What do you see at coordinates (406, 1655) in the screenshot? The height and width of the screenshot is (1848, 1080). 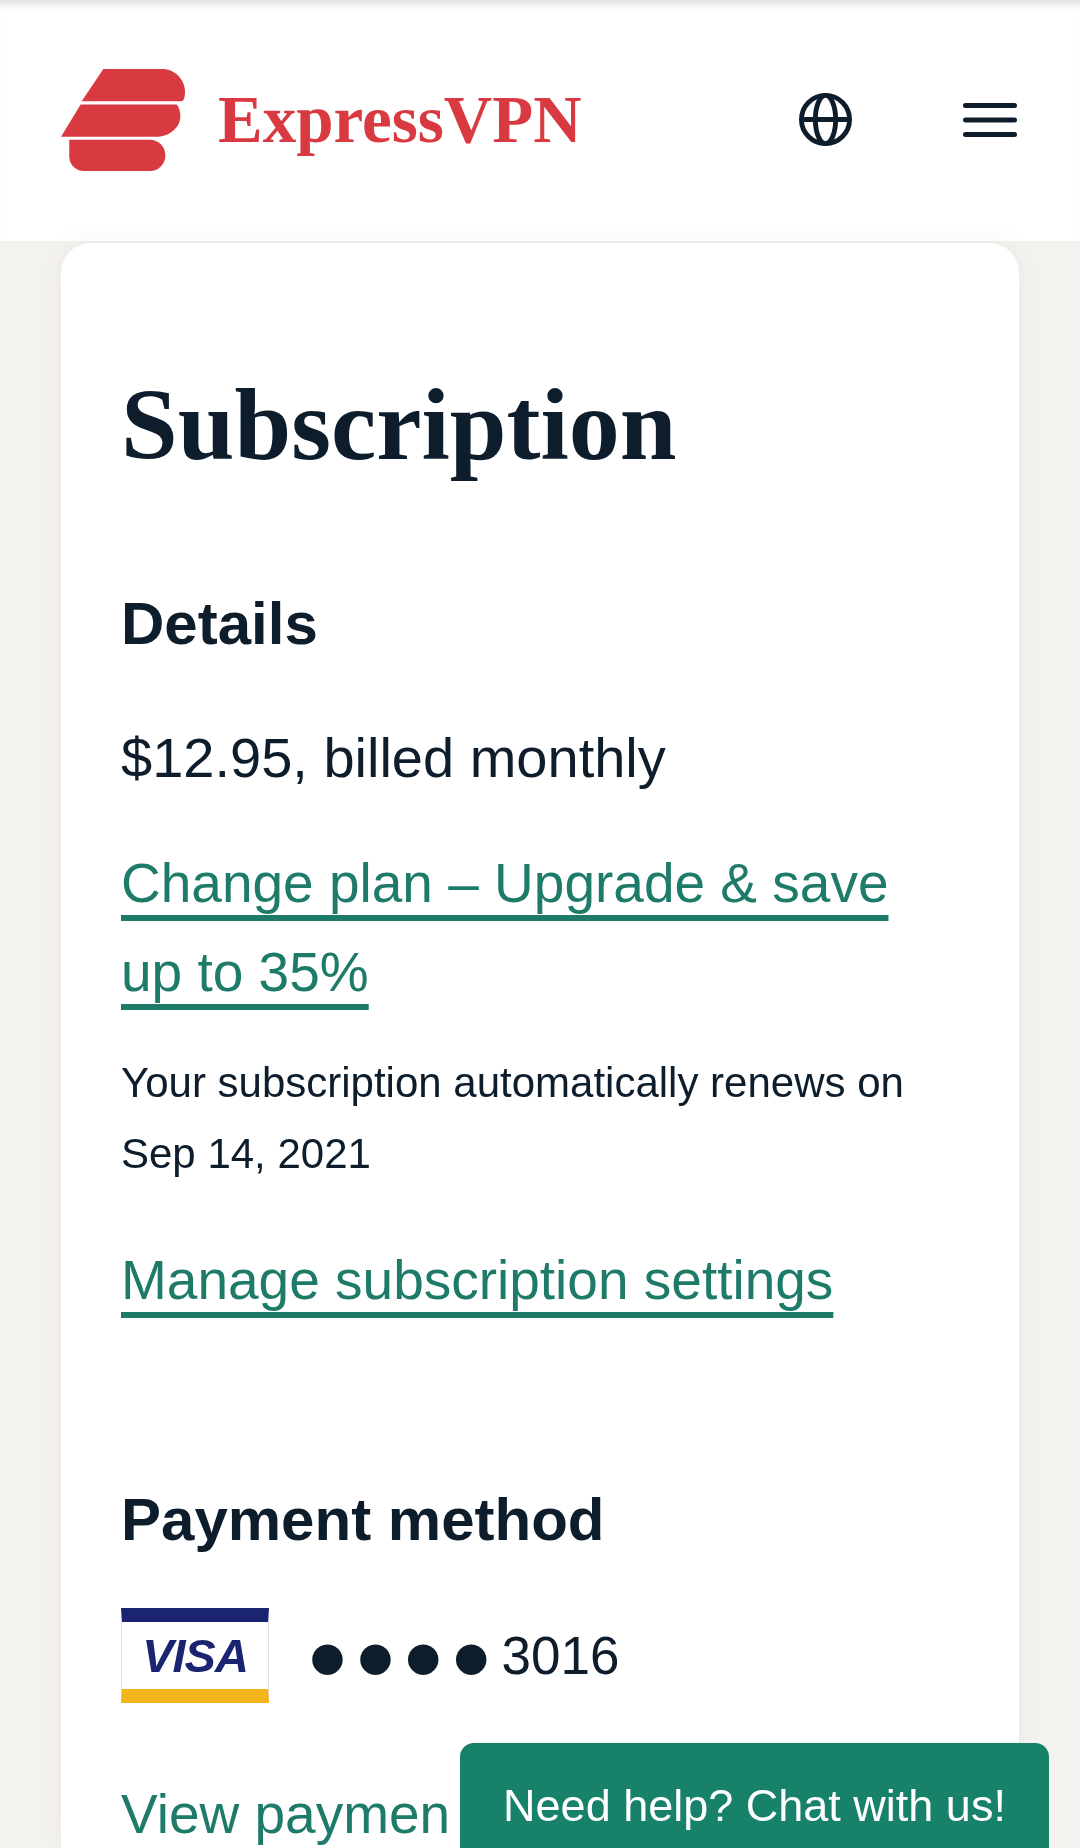 I see `card-number-mask: ●●●●` at bounding box center [406, 1655].